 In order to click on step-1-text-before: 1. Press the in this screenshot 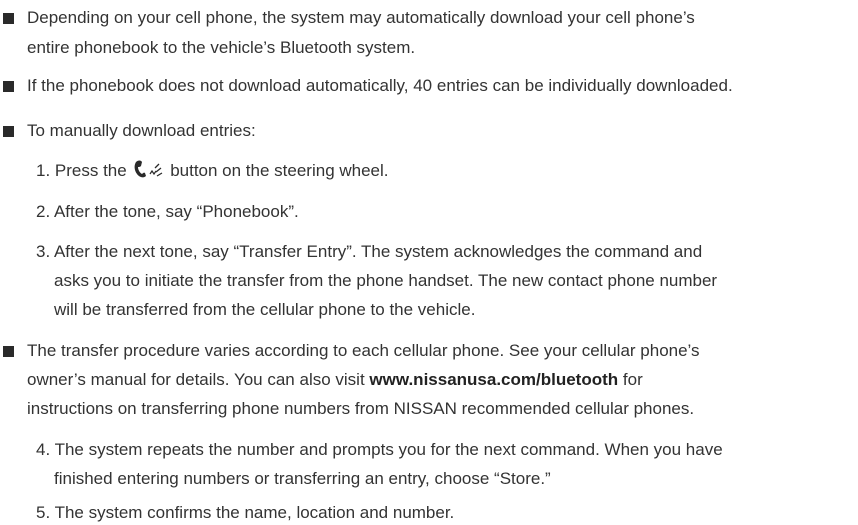, I will do `click(81, 170)`.